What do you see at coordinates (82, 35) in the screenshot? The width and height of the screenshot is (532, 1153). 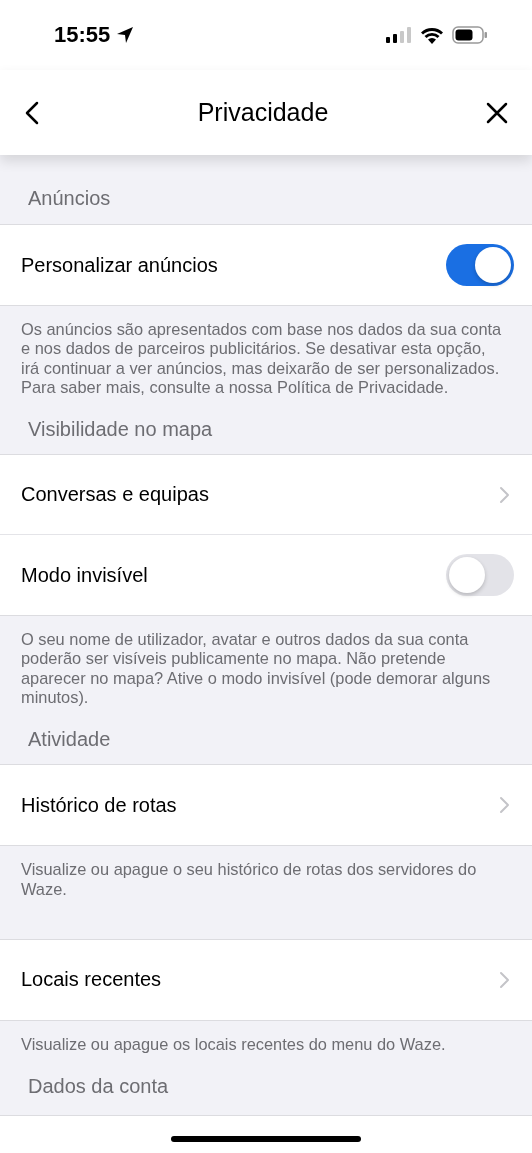 I see `status-time: 15:55` at bounding box center [82, 35].